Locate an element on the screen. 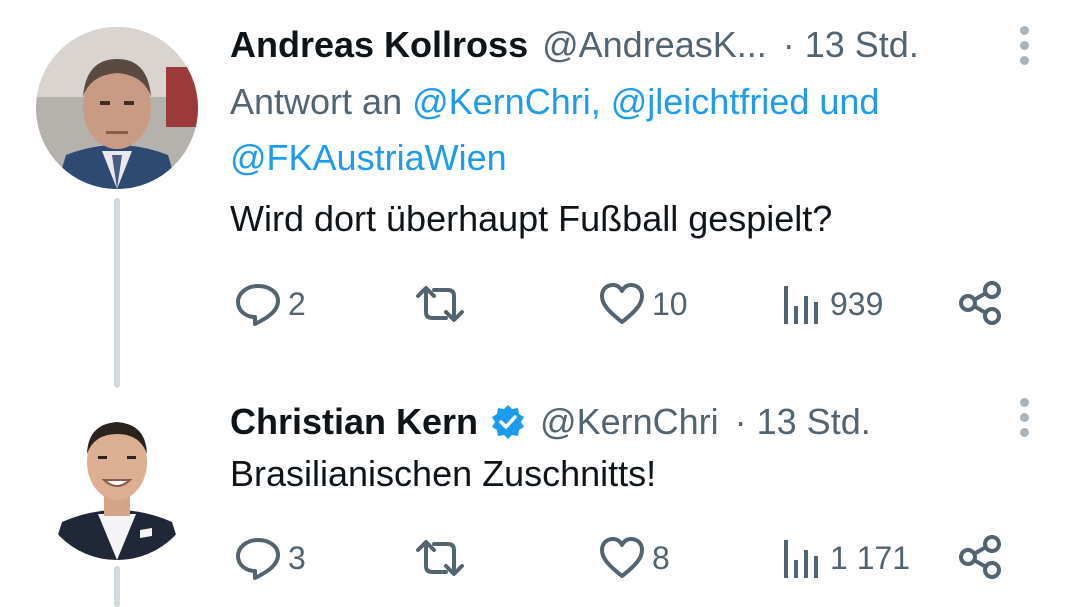 This screenshot has width=1080, height=607. tweet-header: Christian Kern @KernChri · 13 Std. is located at coordinates (550, 420).